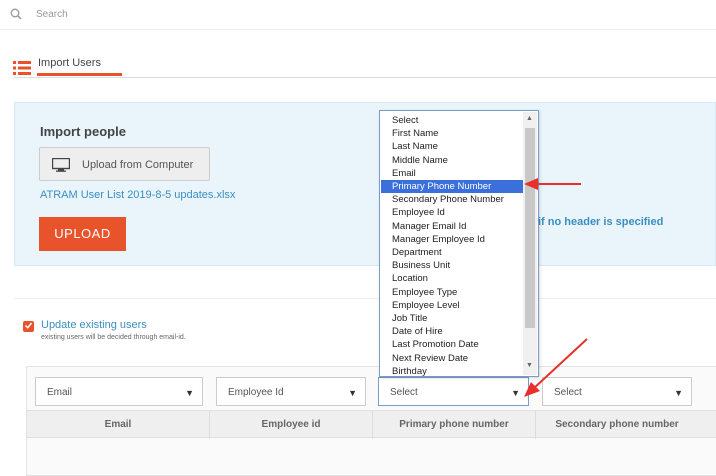  What do you see at coordinates (601, 222) in the screenshot?
I see `header-note: if no header is specified` at bounding box center [601, 222].